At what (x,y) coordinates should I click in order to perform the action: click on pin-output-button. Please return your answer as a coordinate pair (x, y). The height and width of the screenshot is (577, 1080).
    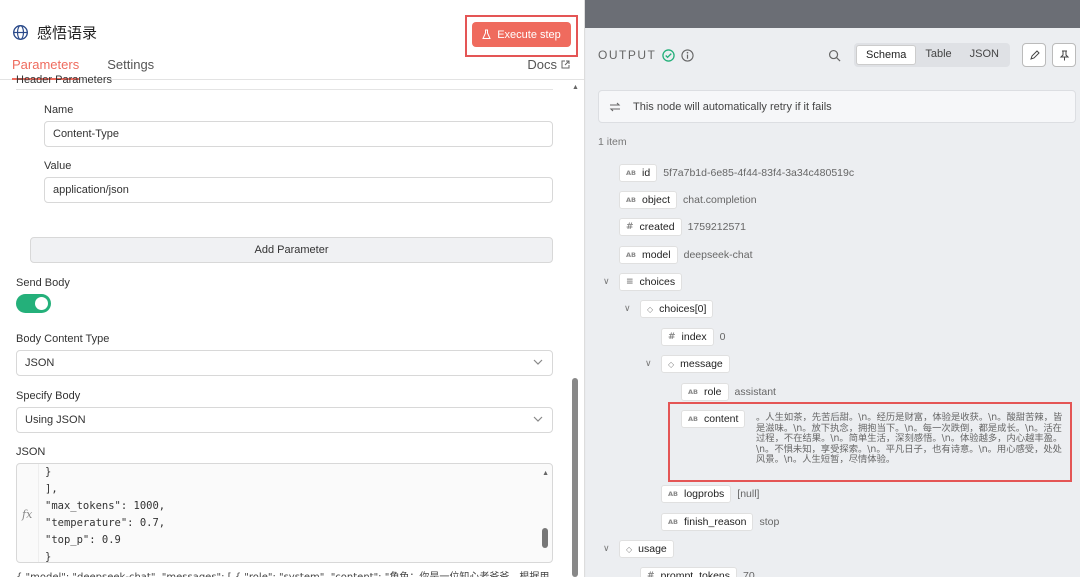
    Looking at the image, I should click on (1064, 55).